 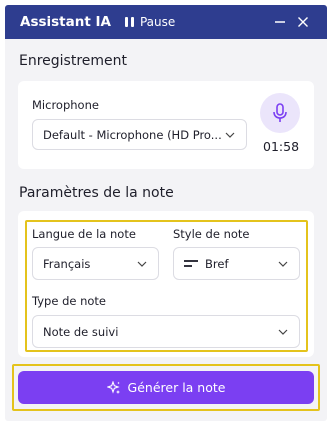 What do you see at coordinates (129, 22) in the screenshot?
I see `pause-icon` at bounding box center [129, 22].